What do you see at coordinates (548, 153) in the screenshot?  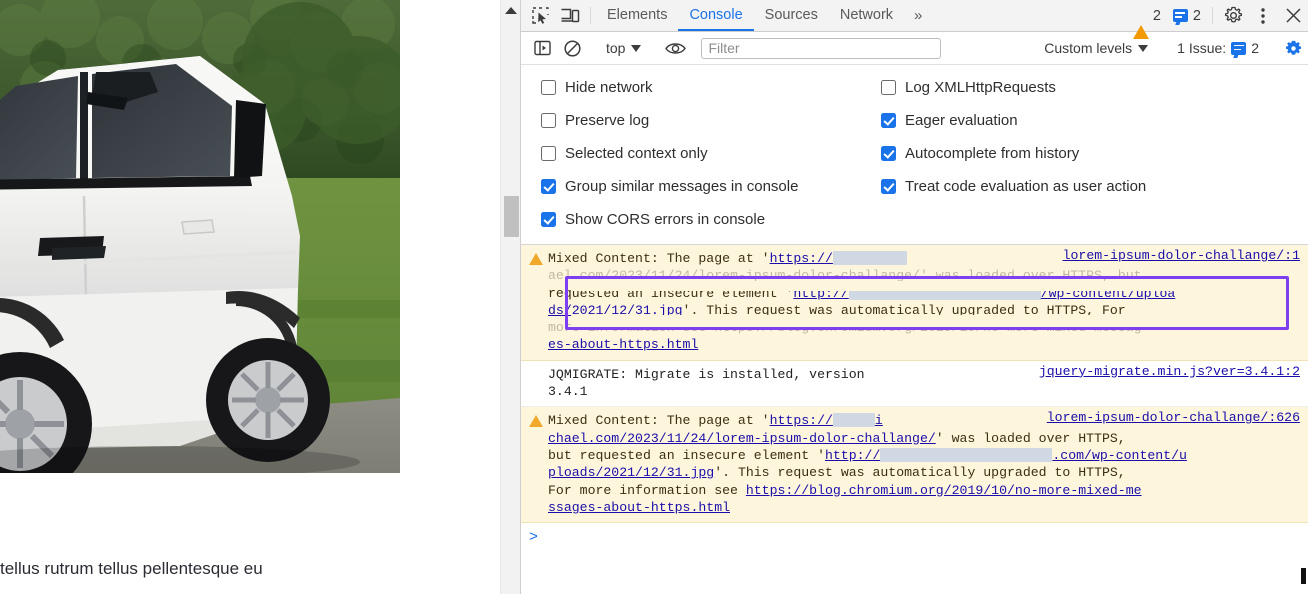 I see `checkbox-selected-context-only` at bounding box center [548, 153].